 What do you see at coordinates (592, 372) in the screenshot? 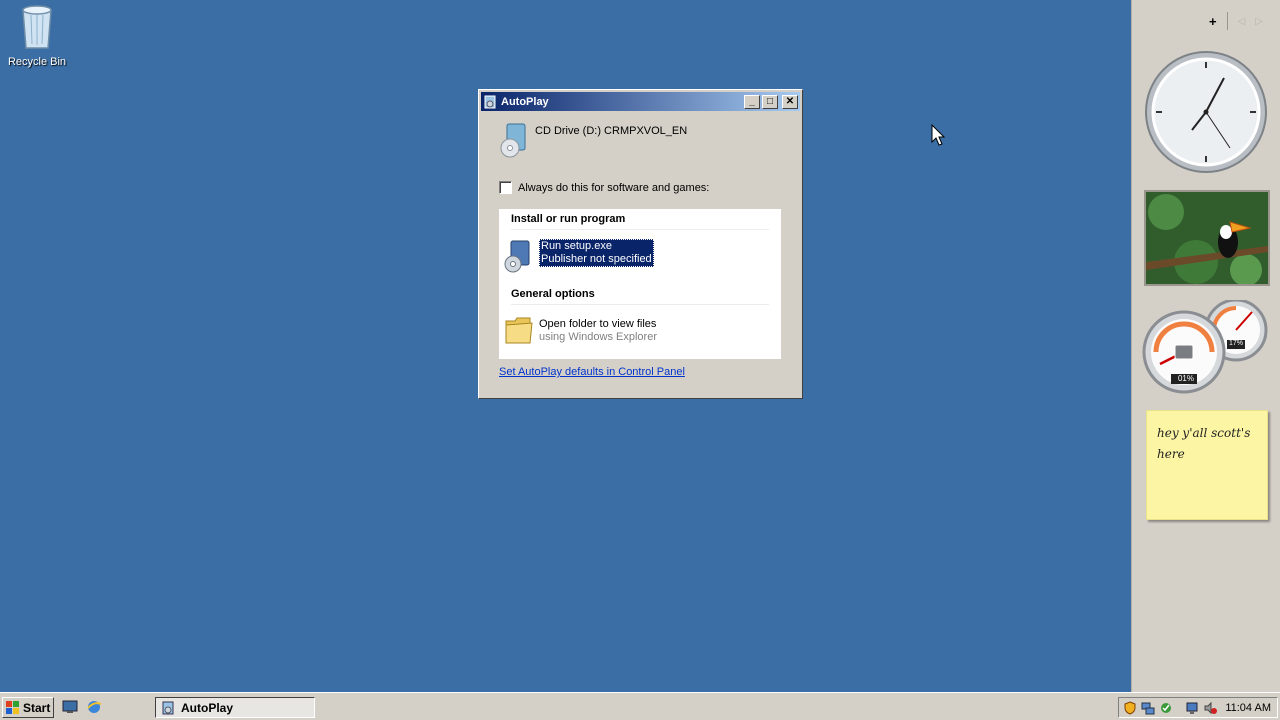
I see `control-panel-link: Set AutoPlay defaults in Control Panel` at bounding box center [592, 372].